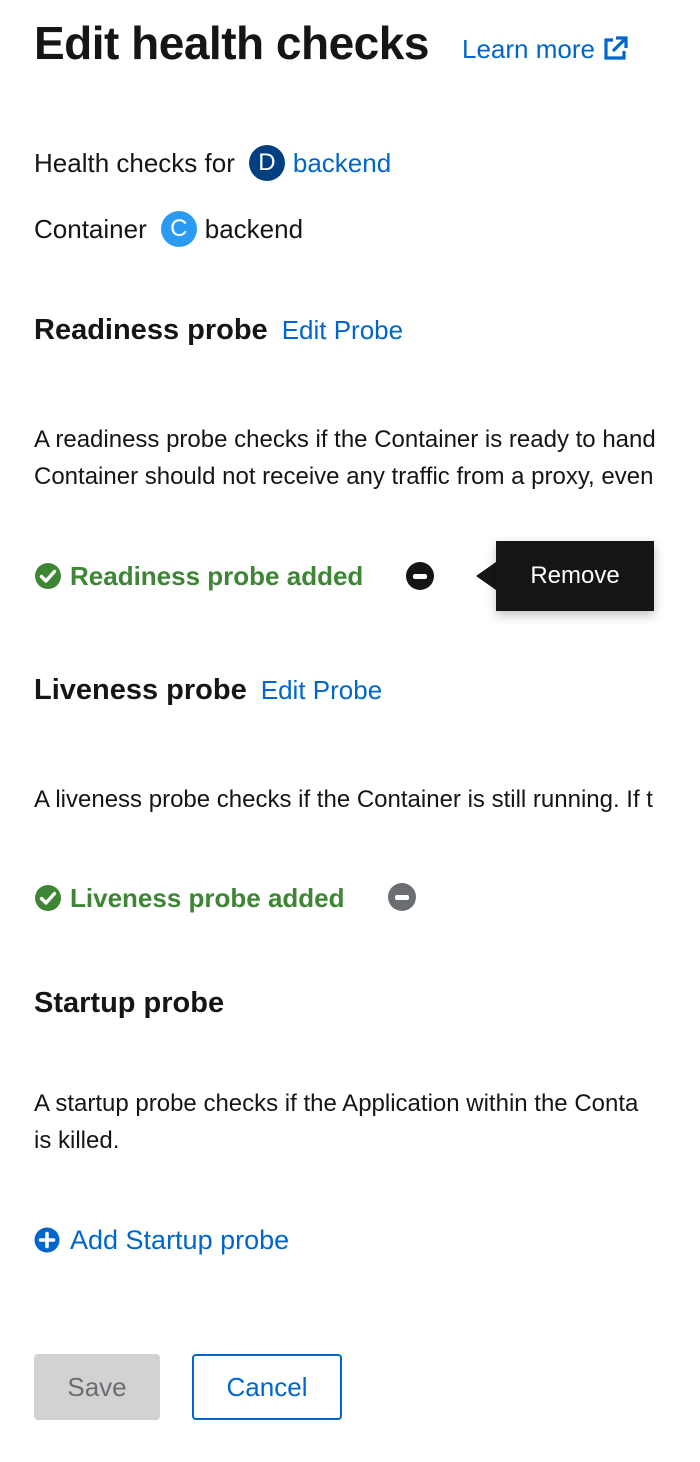  What do you see at coordinates (342, 330) in the screenshot?
I see `readiness-edit-probe-link: Edit Probe` at bounding box center [342, 330].